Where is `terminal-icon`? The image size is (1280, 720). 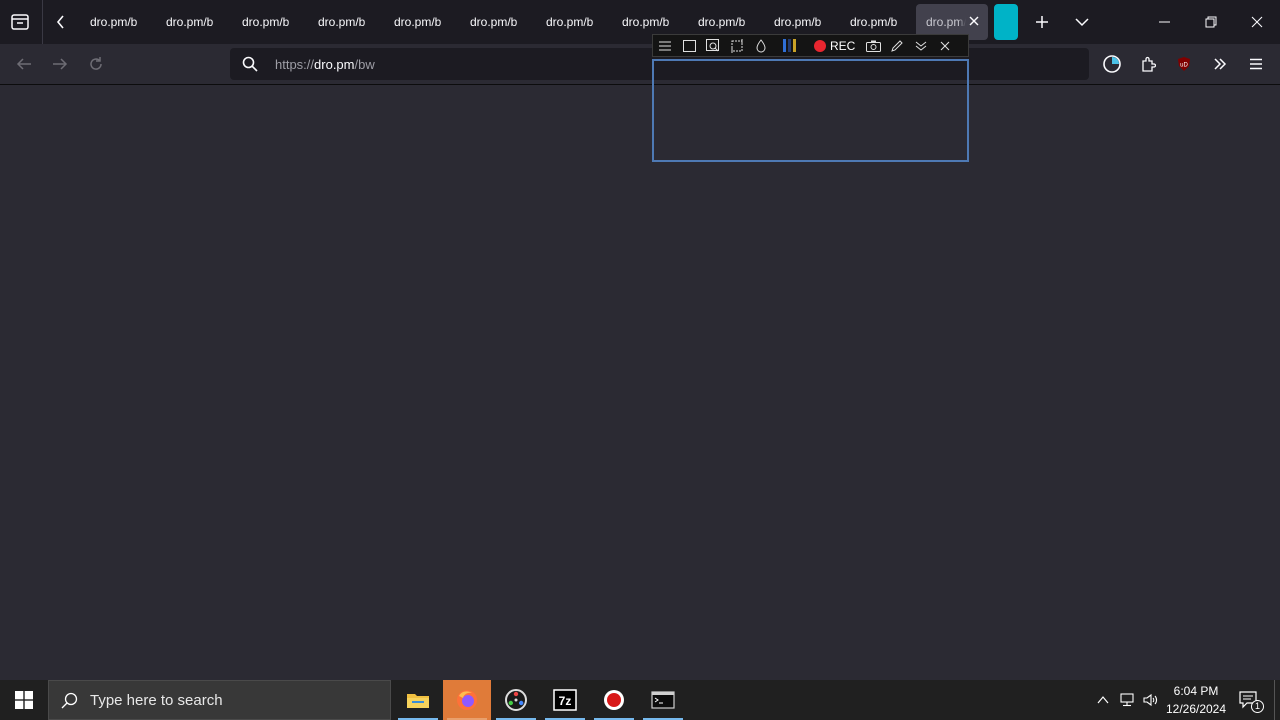 terminal-icon is located at coordinates (663, 700).